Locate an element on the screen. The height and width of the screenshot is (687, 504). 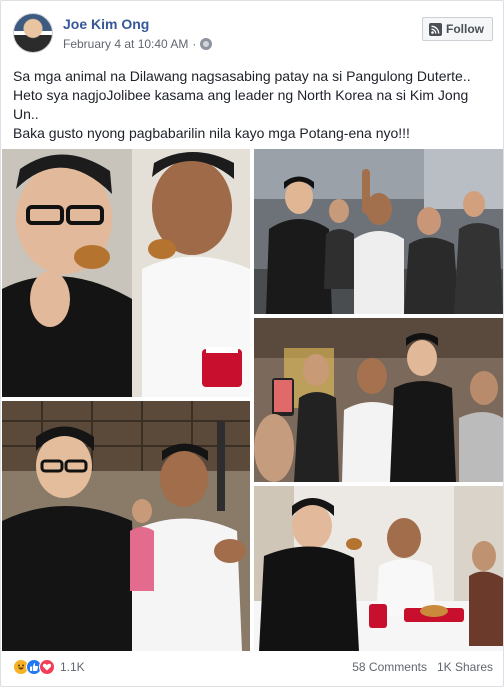
comments-link: 58 Comments is located at coordinates (389, 667).